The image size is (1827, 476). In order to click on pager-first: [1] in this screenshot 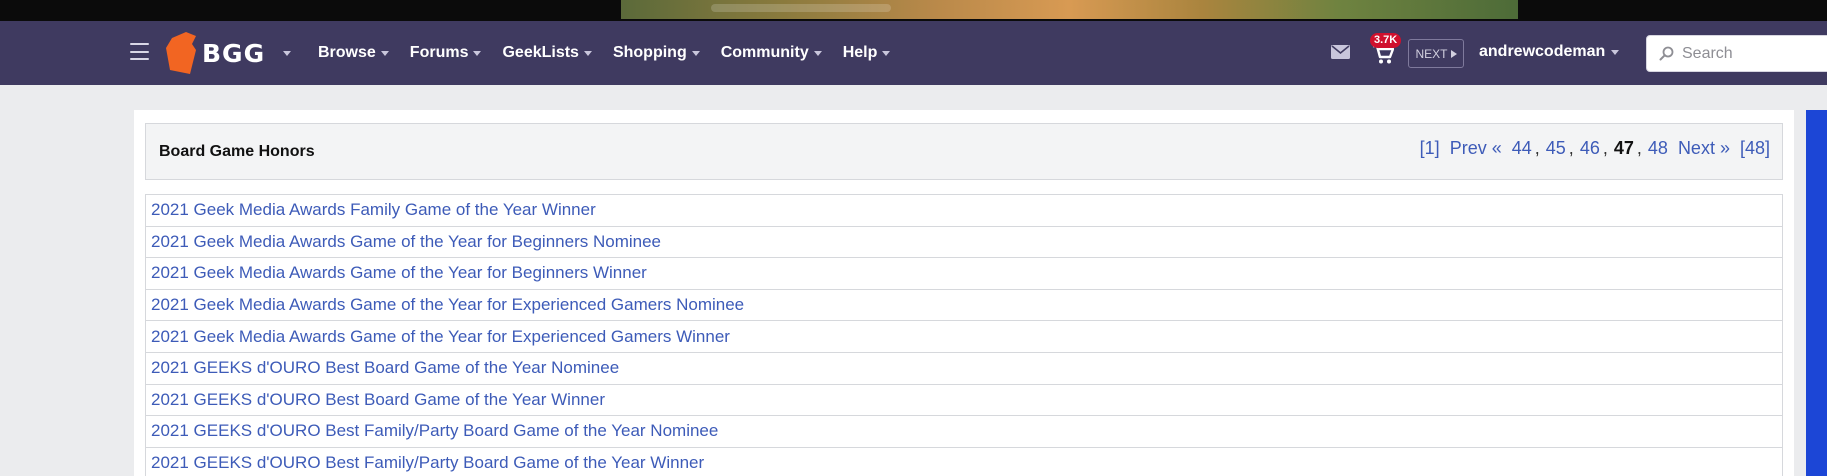, I will do `click(1430, 148)`.